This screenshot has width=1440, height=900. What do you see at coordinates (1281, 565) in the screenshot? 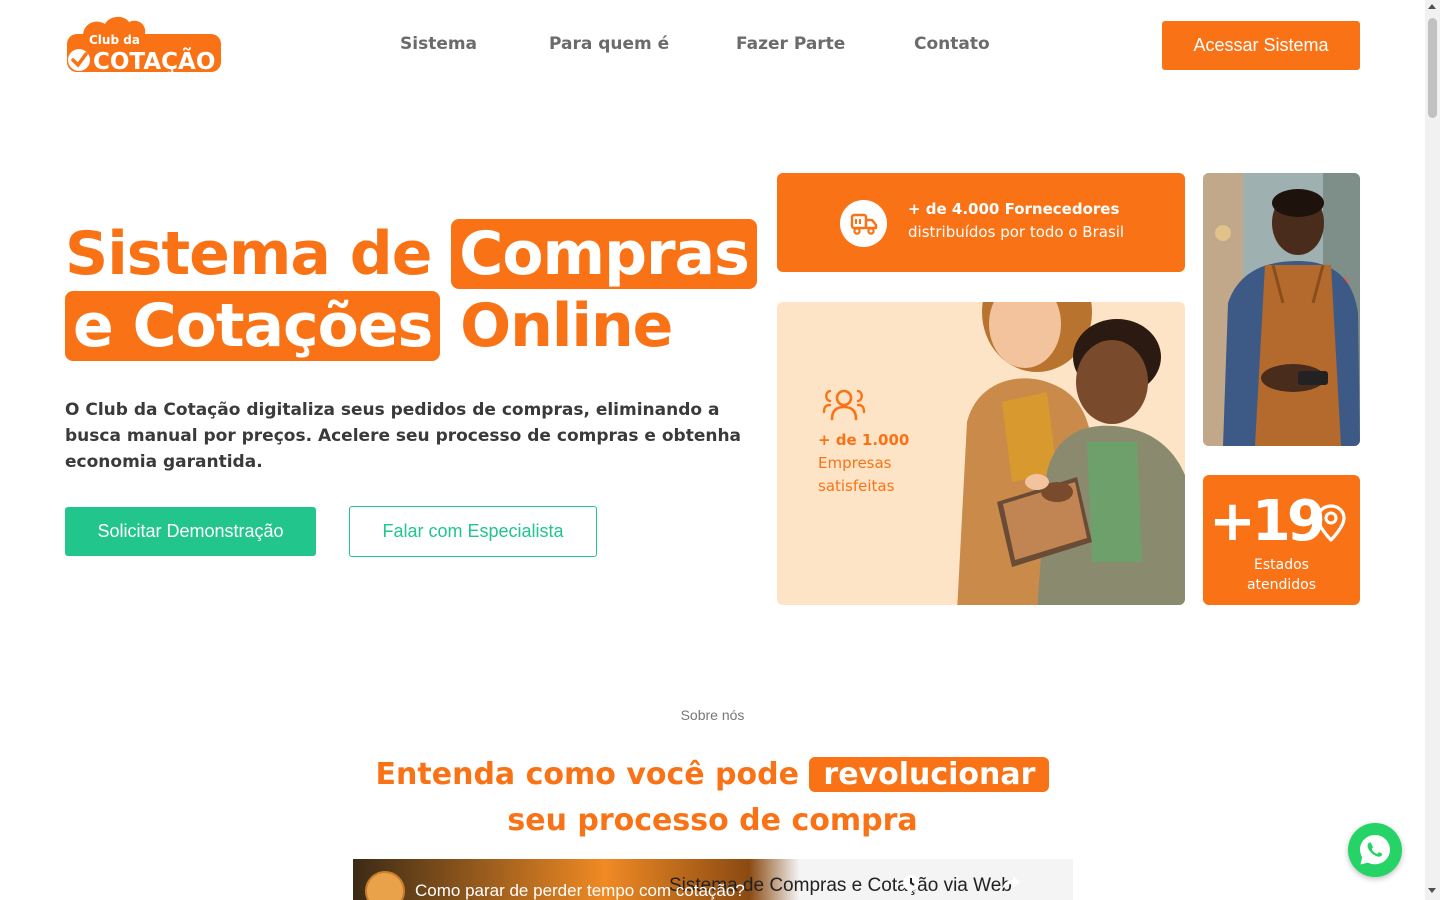
I see `states-label-1: Estados` at bounding box center [1281, 565].